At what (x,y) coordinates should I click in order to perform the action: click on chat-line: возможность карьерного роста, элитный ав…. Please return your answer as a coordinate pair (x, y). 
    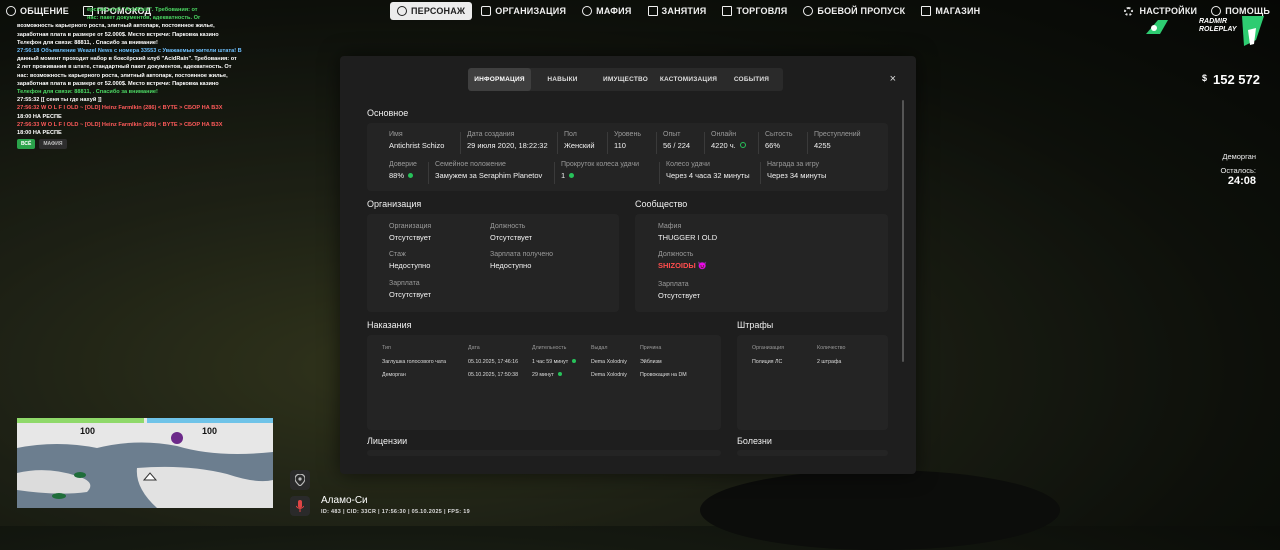
    Looking at the image, I should click on (116, 26).